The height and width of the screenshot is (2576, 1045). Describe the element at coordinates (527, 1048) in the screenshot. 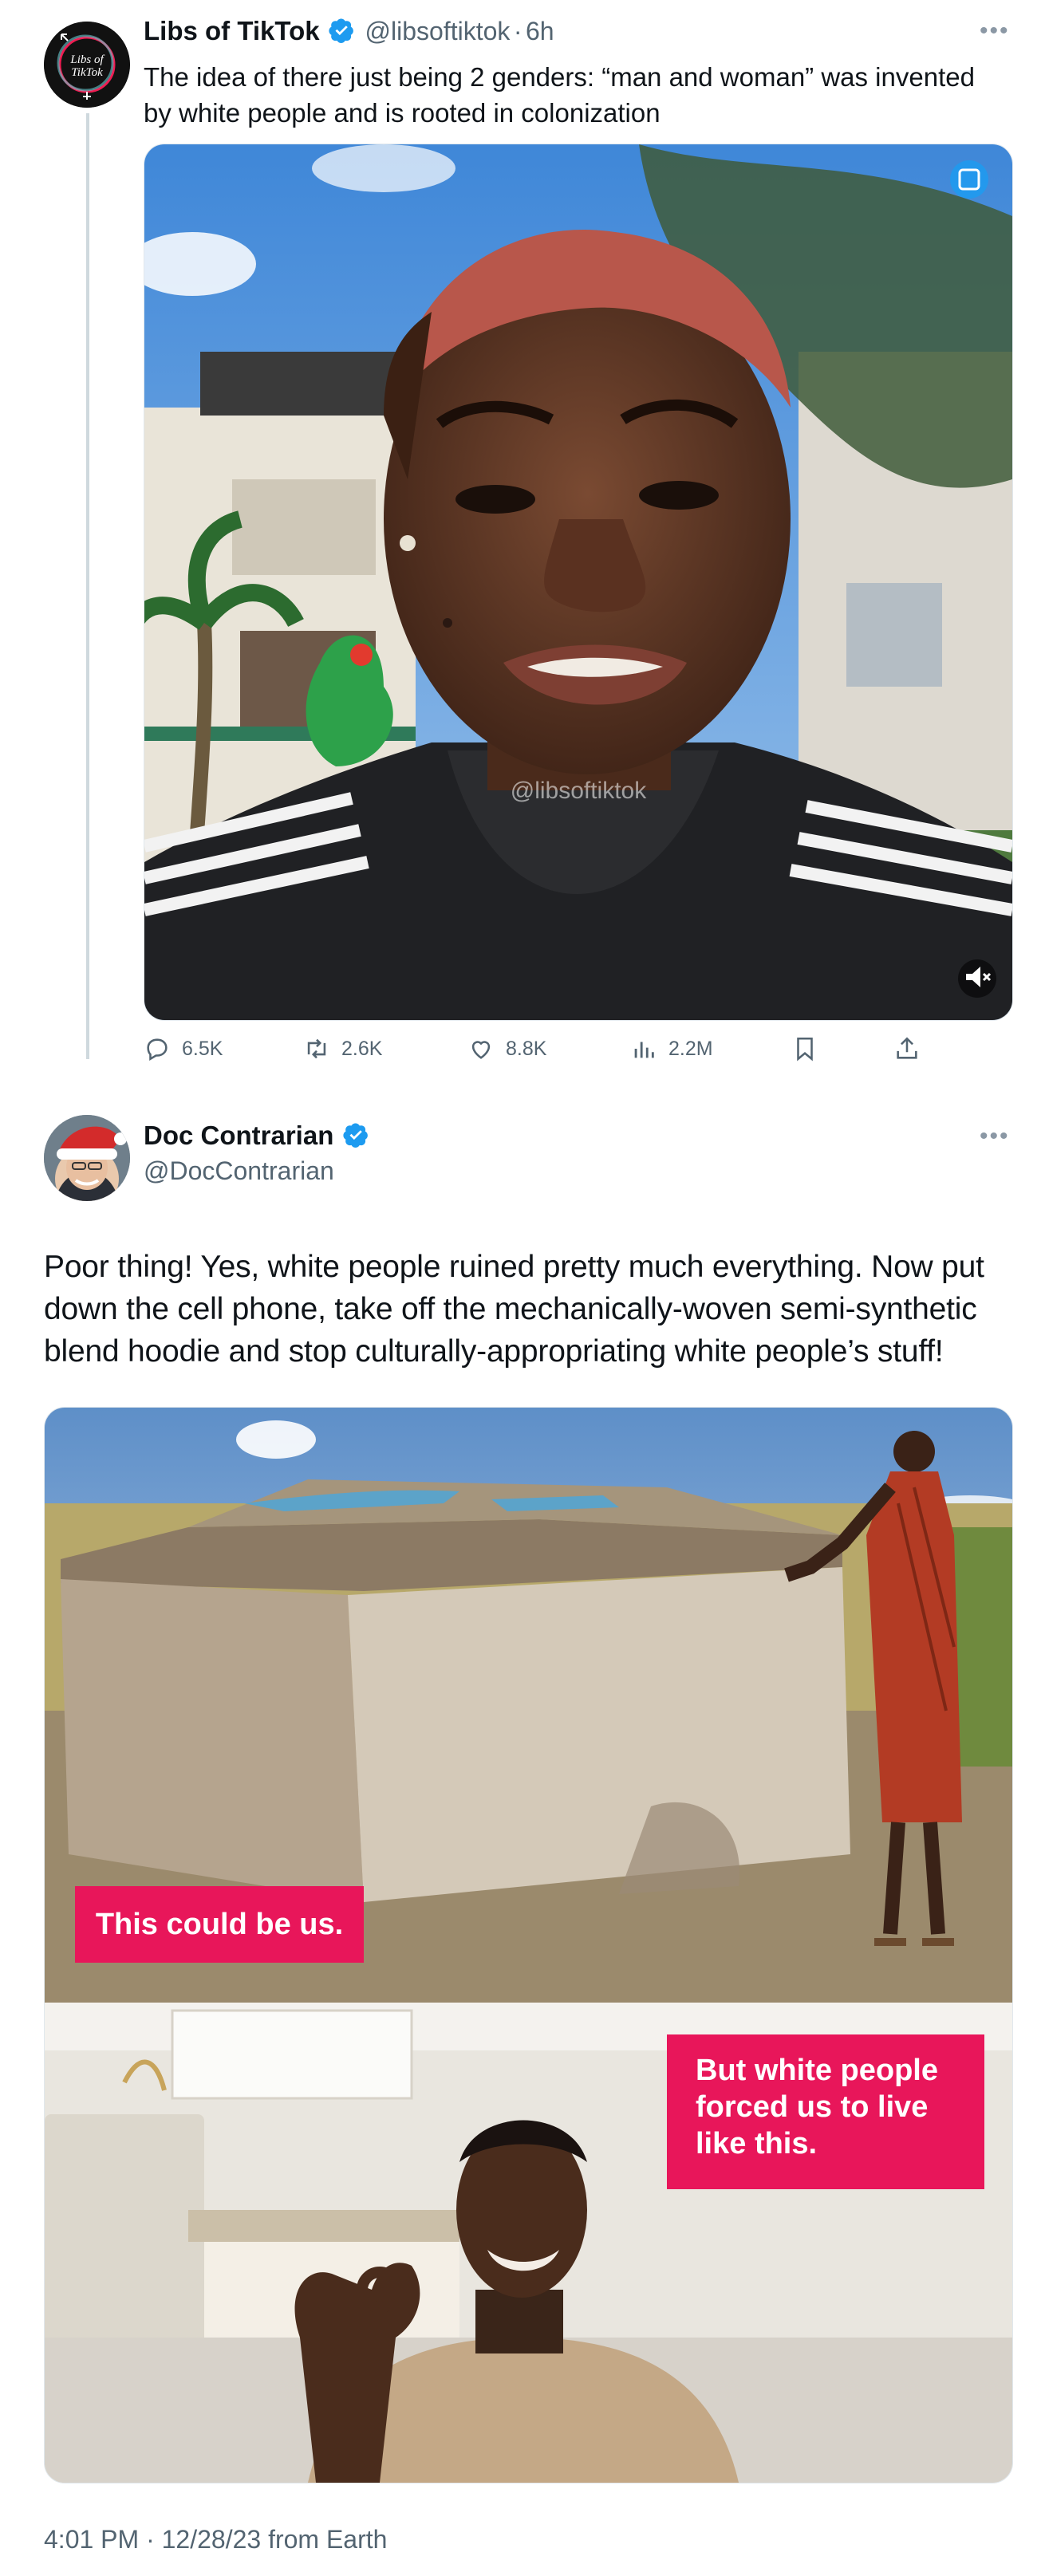

I see `like-count: 8.8K` at that location.